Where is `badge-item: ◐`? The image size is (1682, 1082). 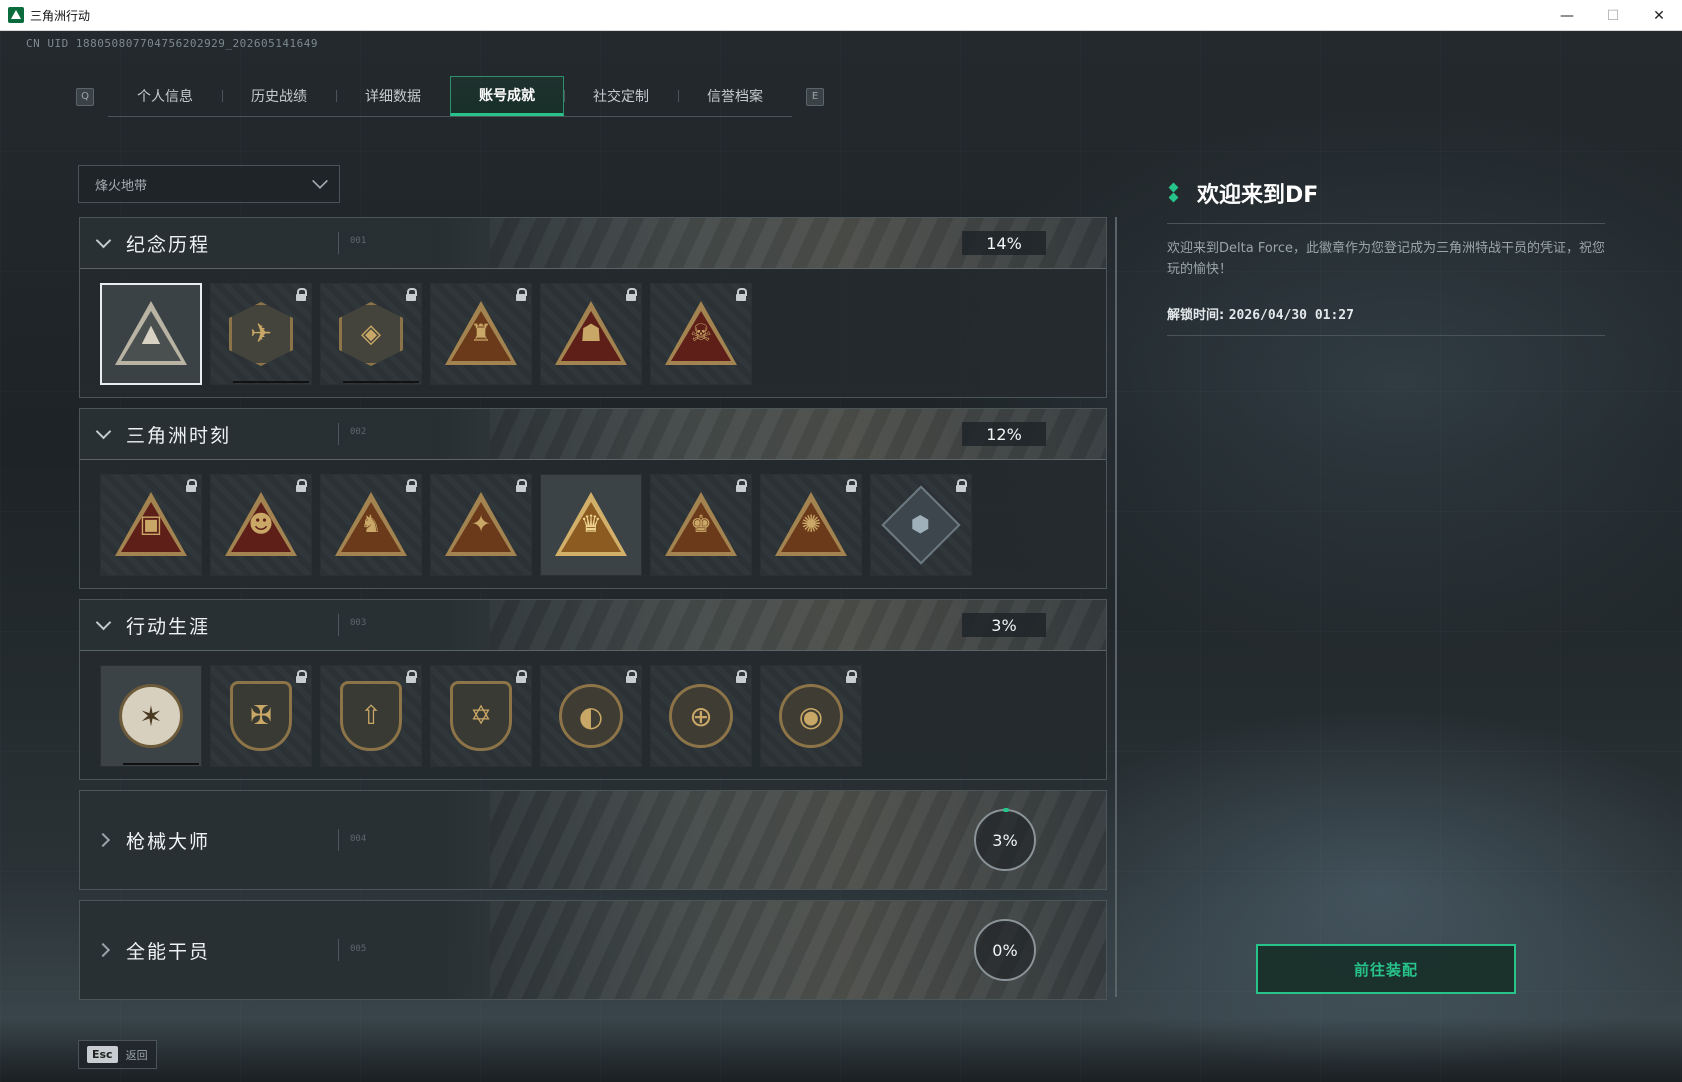 badge-item: ◐ is located at coordinates (591, 716).